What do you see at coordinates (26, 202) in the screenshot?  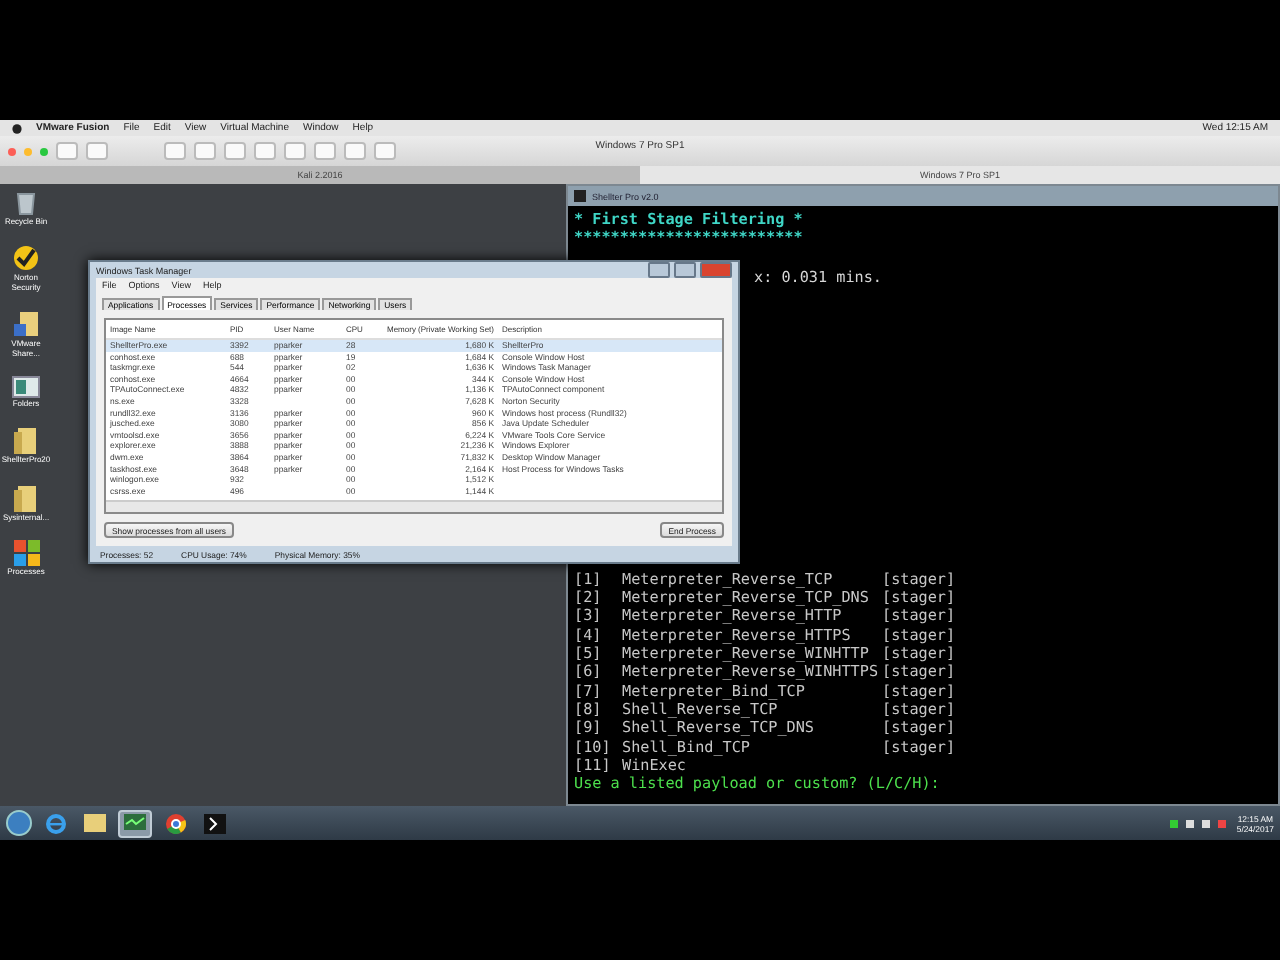 I see `recycle-bin-icon` at bounding box center [26, 202].